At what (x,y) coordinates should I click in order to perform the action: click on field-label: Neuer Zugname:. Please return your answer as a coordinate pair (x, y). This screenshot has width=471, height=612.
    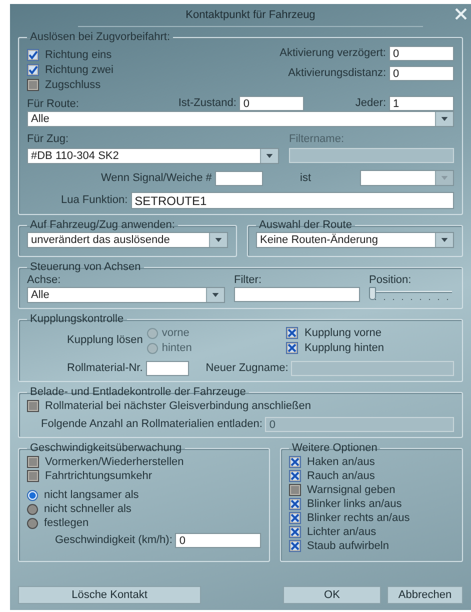
    Looking at the image, I should click on (247, 368).